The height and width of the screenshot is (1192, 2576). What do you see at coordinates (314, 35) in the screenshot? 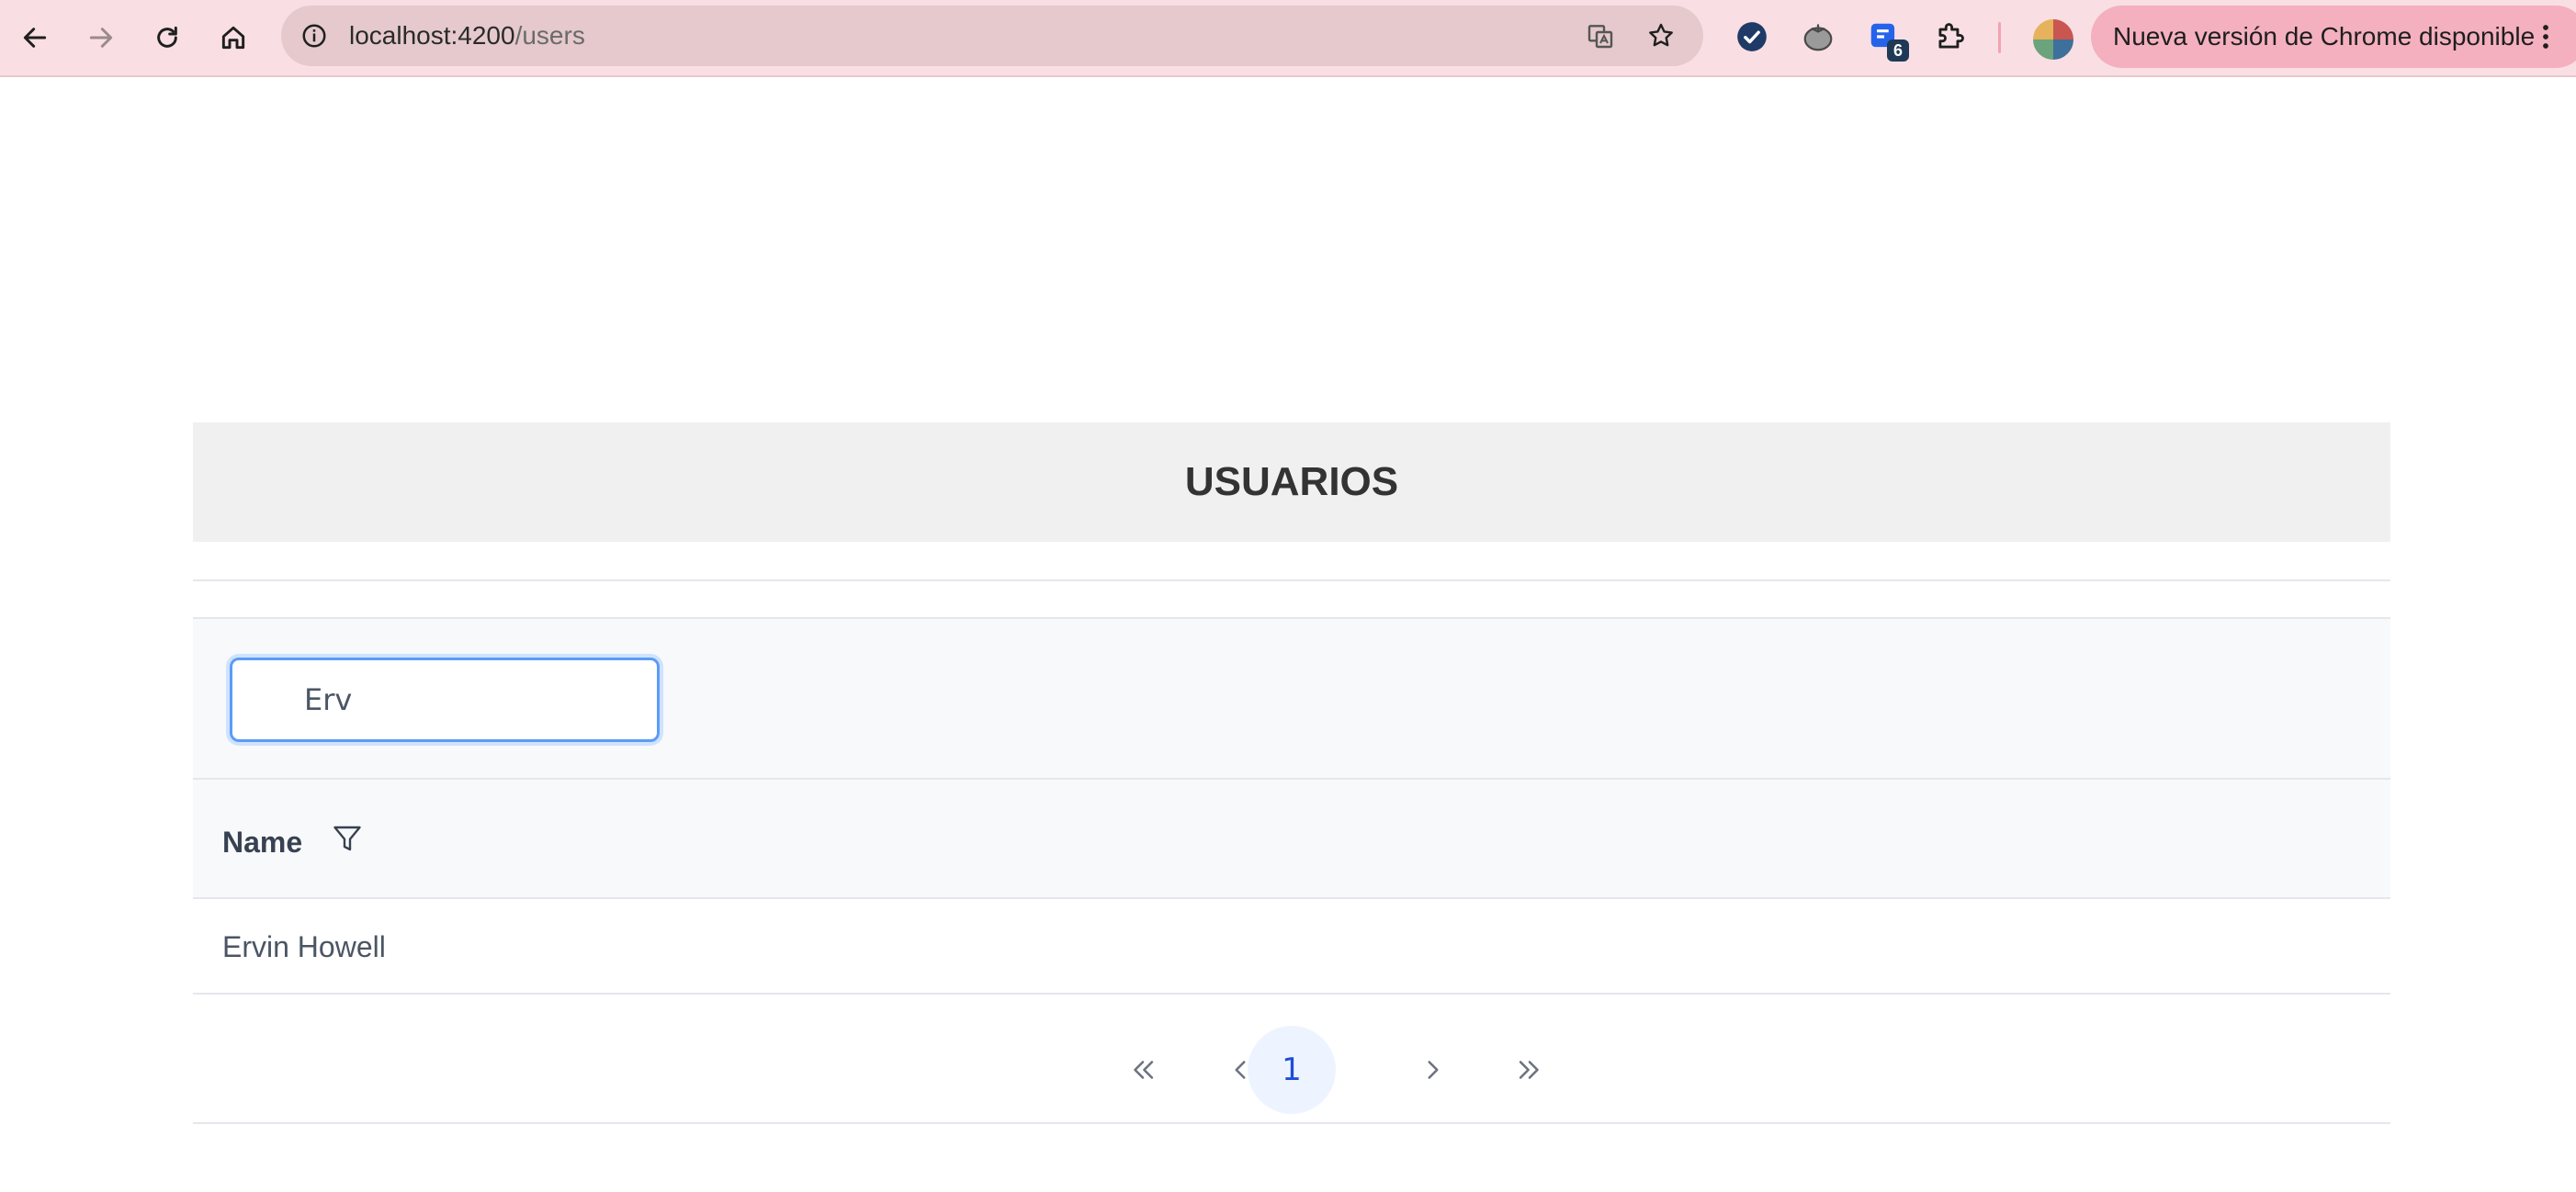
I see `site-info-icon` at bounding box center [314, 35].